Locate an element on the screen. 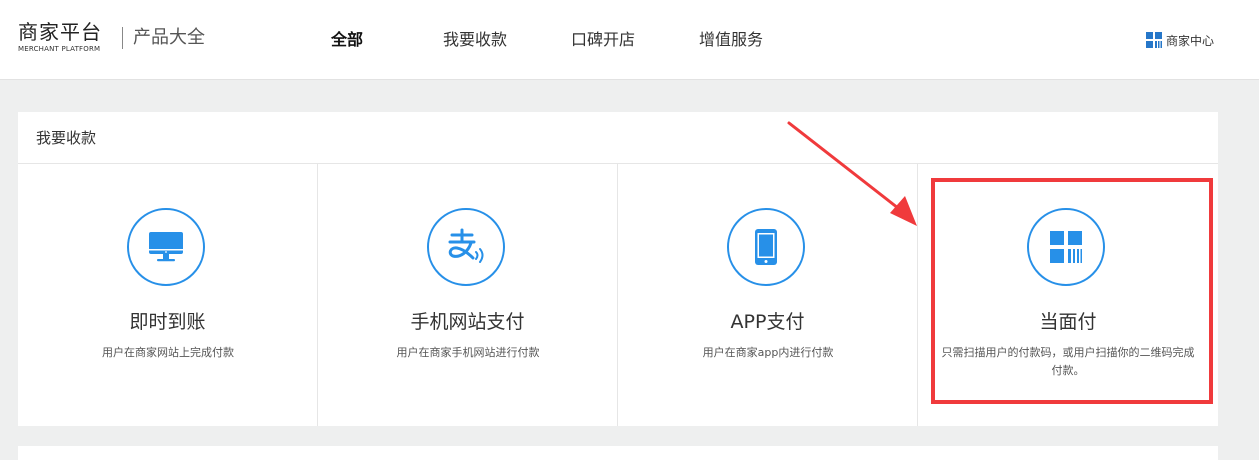 The height and width of the screenshot is (460, 1259). grid-icon is located at coordinates (1154, 40).